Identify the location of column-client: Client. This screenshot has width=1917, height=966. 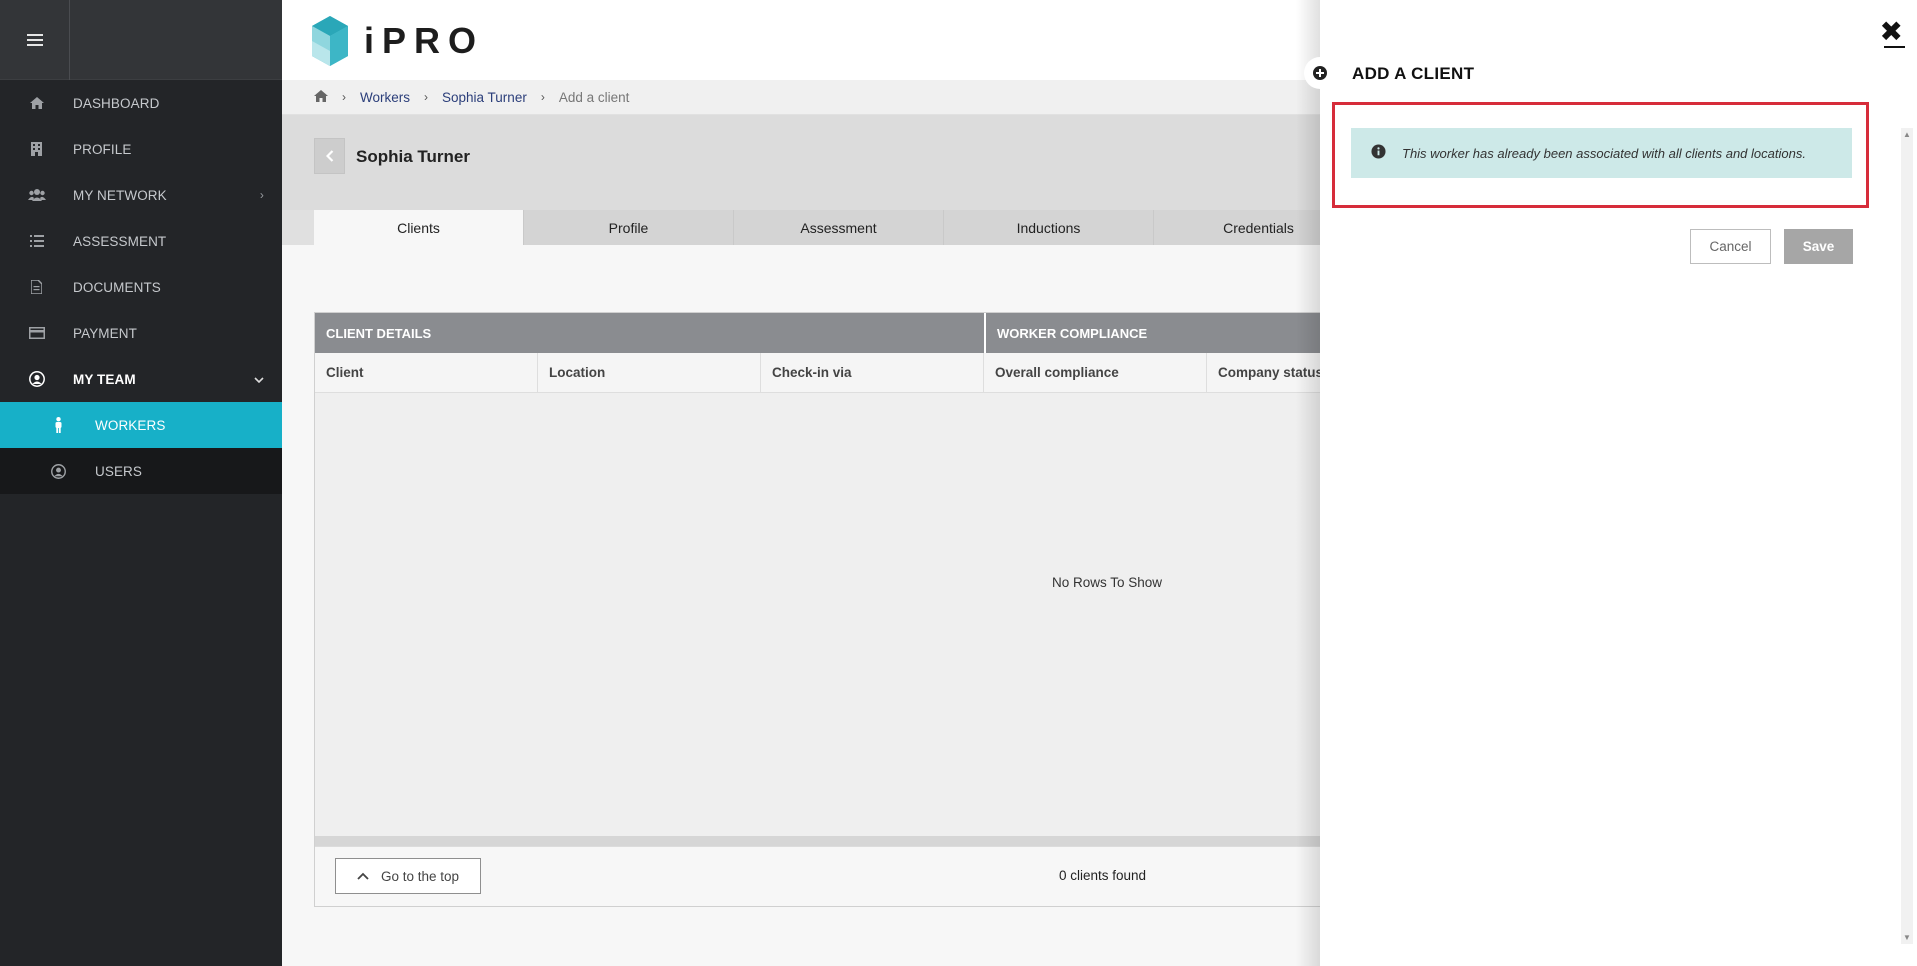
(426, 372).